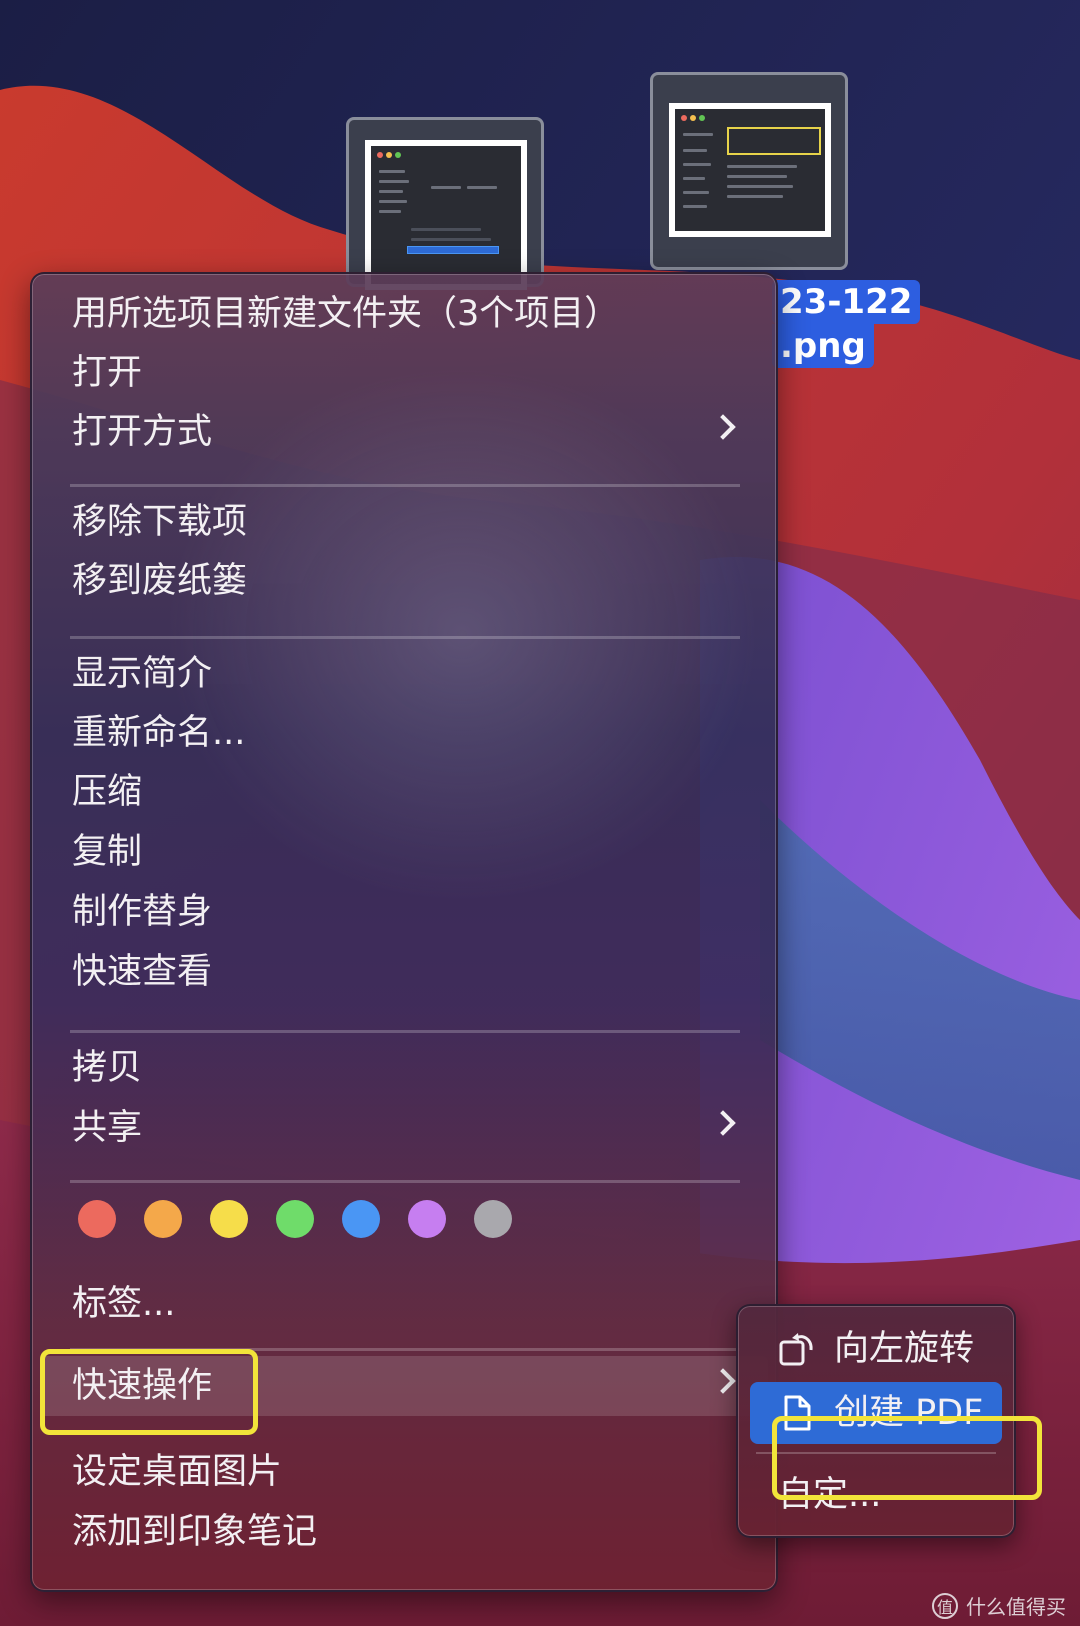 Image resolution: width=1080 pixels, height=1626 pixels. Describe the element at coordinates (97, 1219) in the screenshot. I see `tag-color-red` at that location.